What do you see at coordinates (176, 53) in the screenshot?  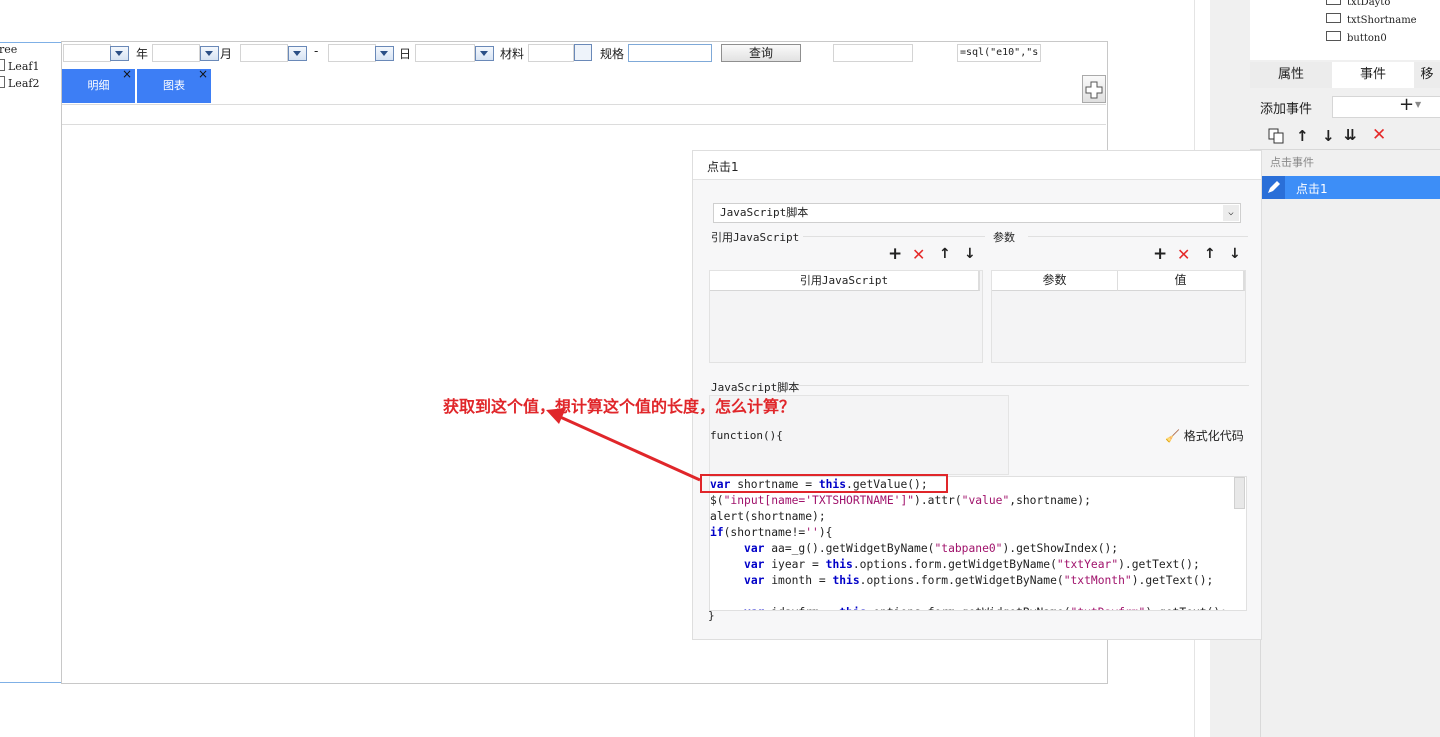 I see `month-field` at bounding box center [176, 53].